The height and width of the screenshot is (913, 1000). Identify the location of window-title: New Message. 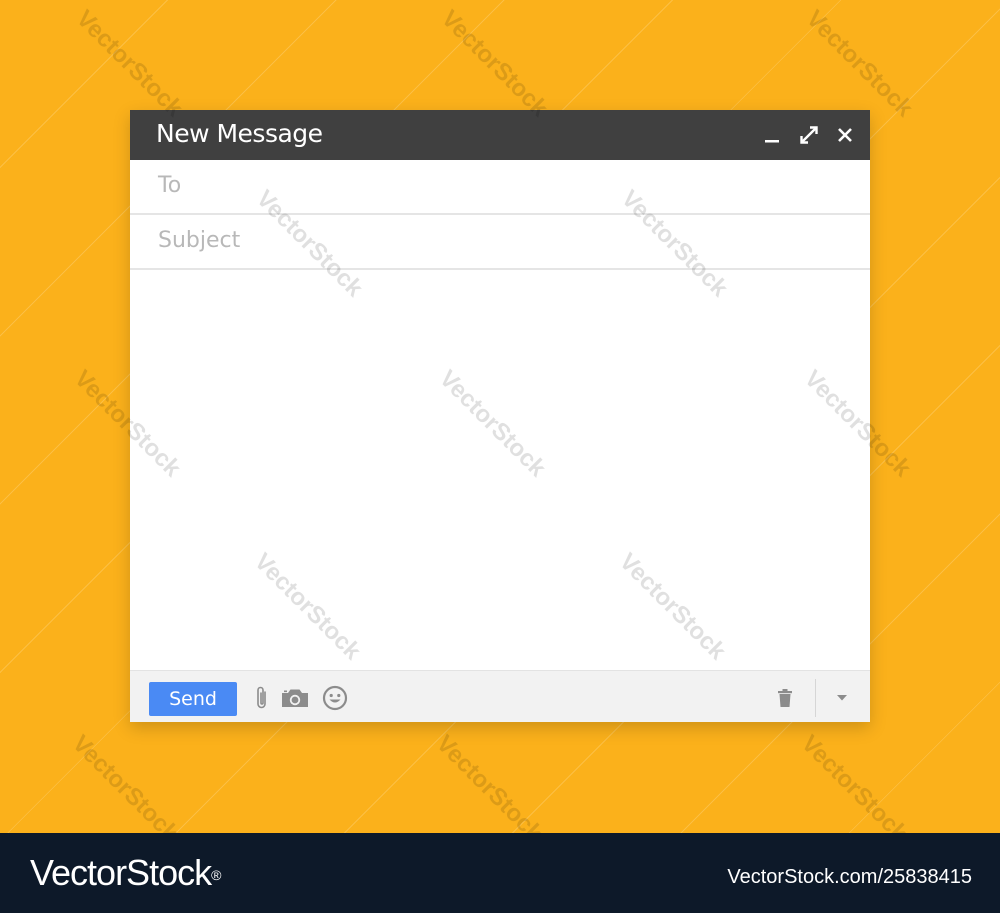
(239, 133).